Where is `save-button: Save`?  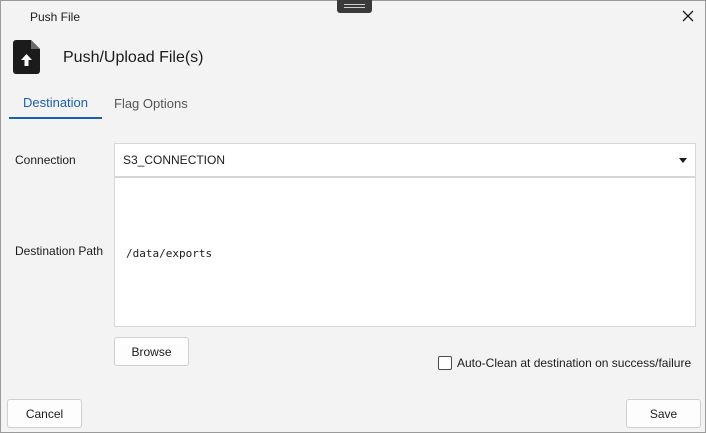 save-button: Save is located at coordinates (663, 413).